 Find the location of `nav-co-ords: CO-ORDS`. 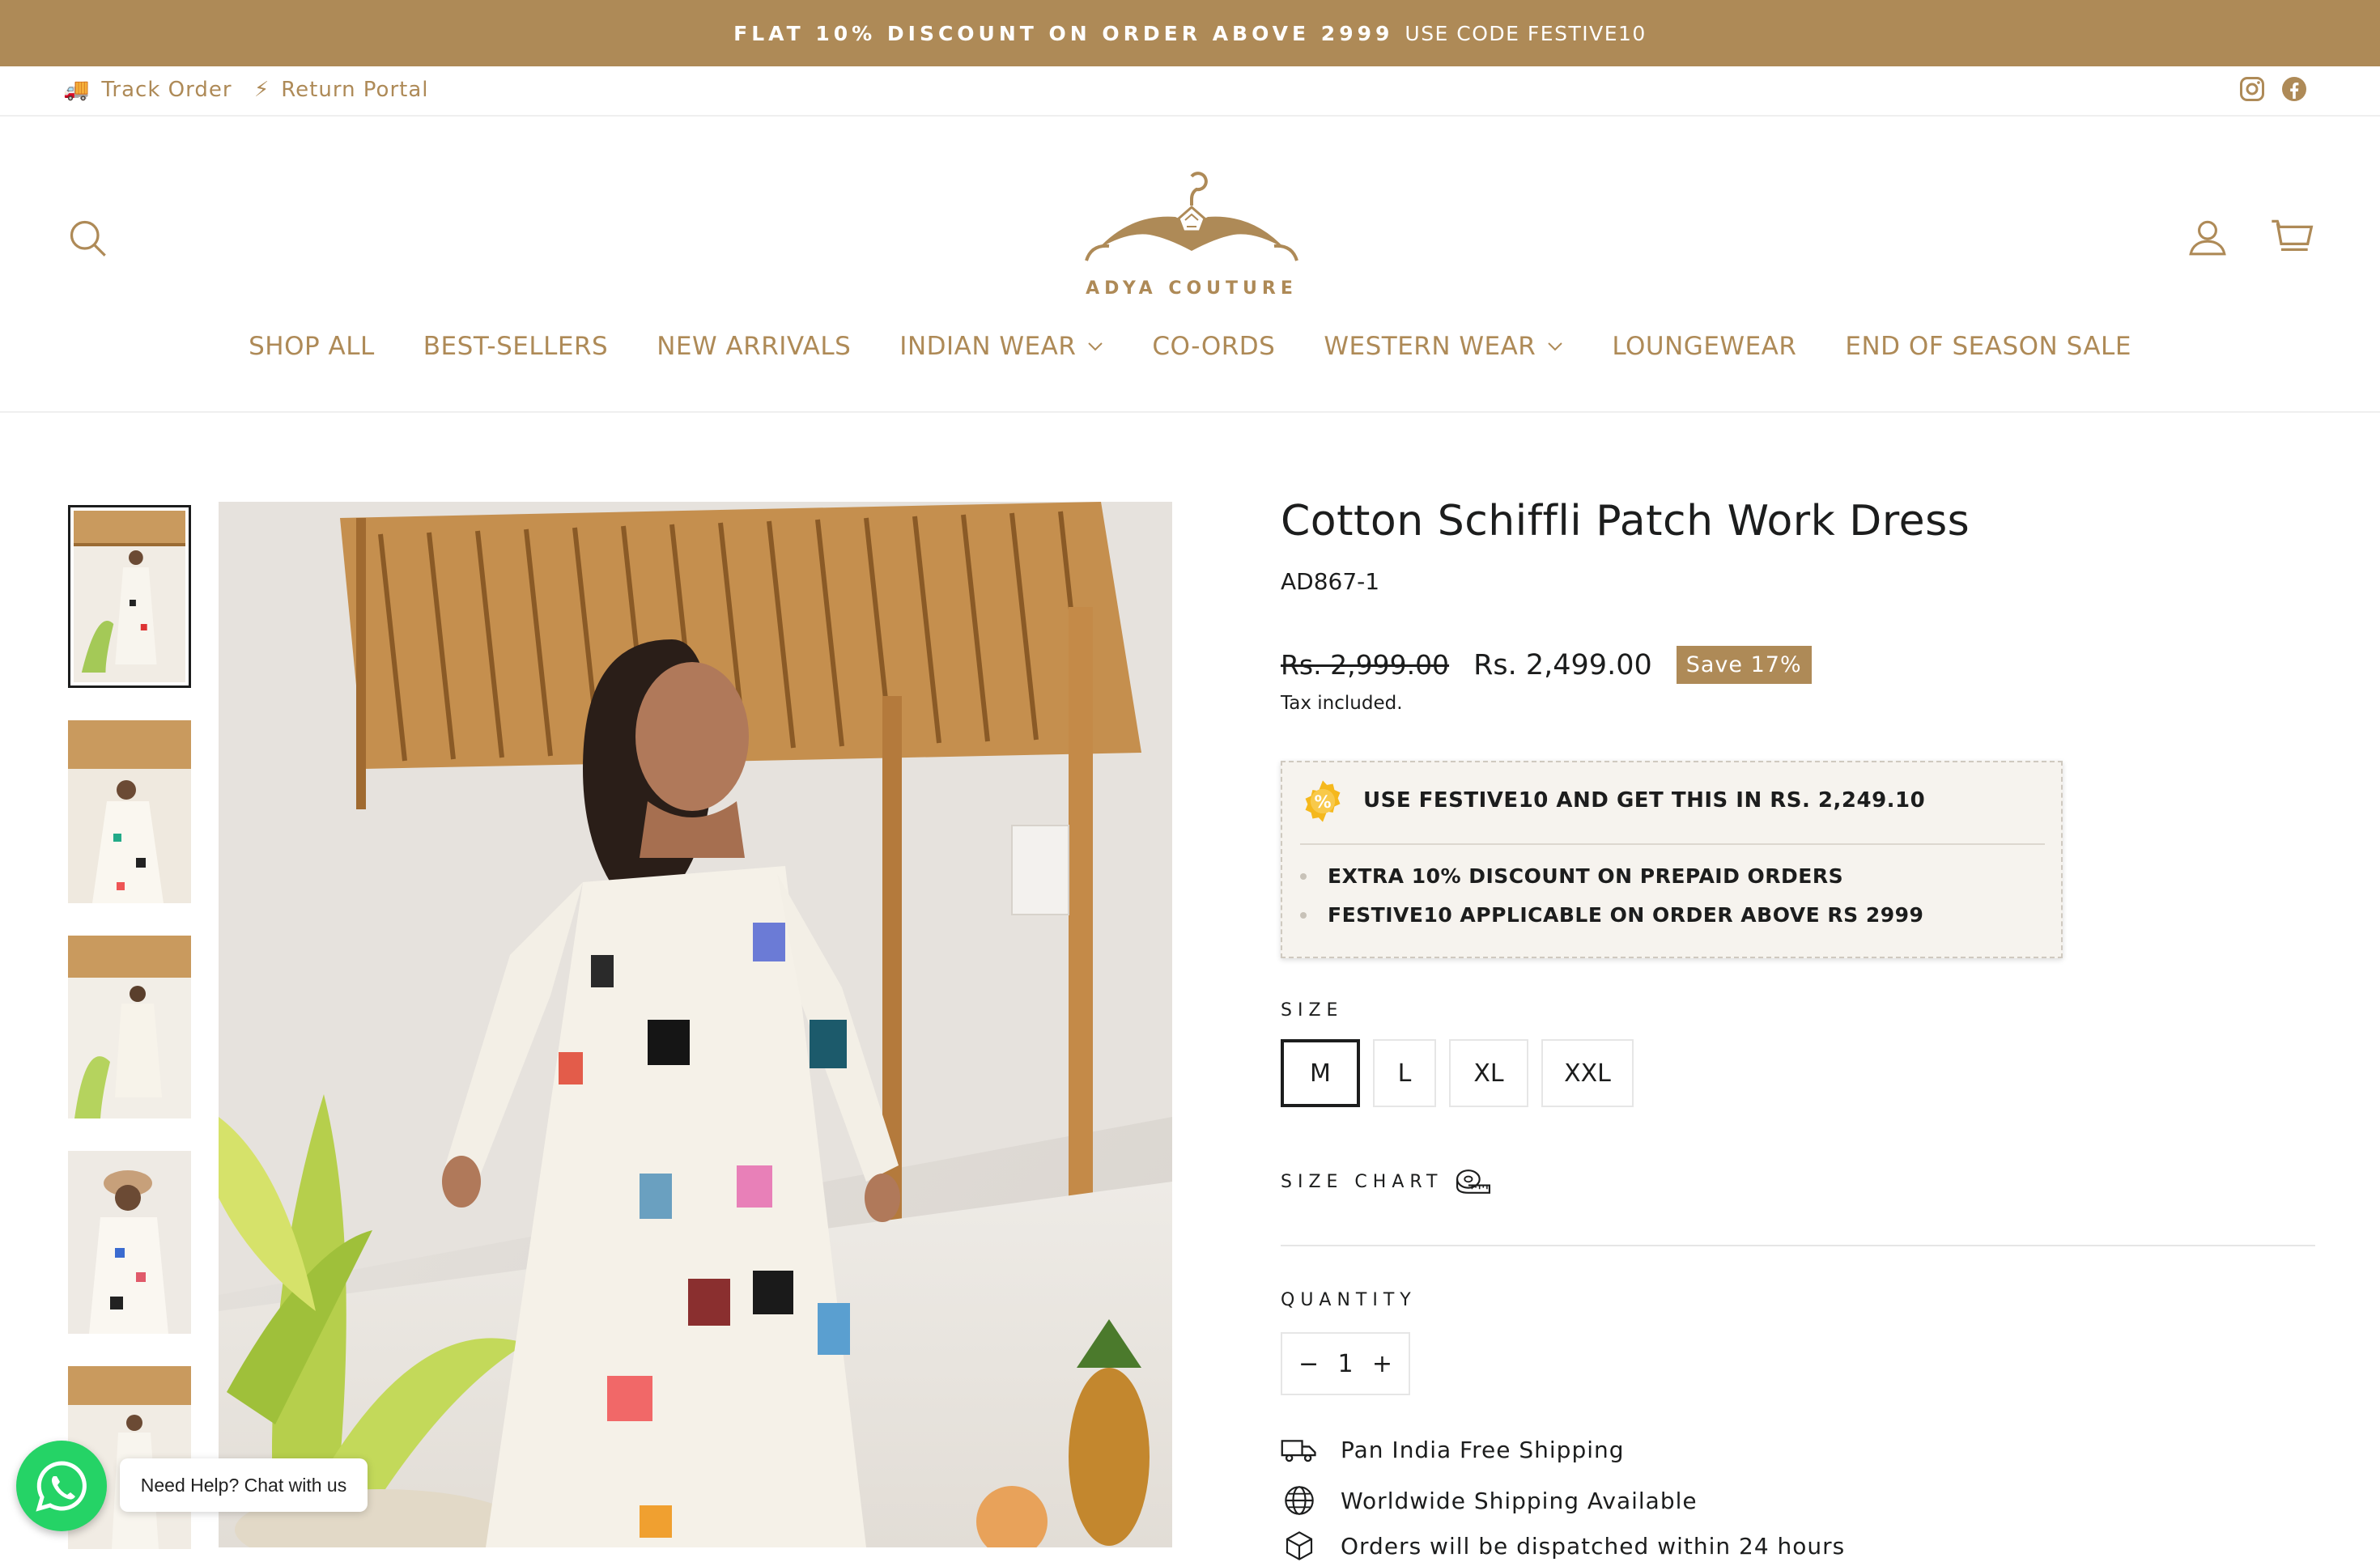

nav-co-ords: CO-ORDS is located at coordinates (1213, 346).